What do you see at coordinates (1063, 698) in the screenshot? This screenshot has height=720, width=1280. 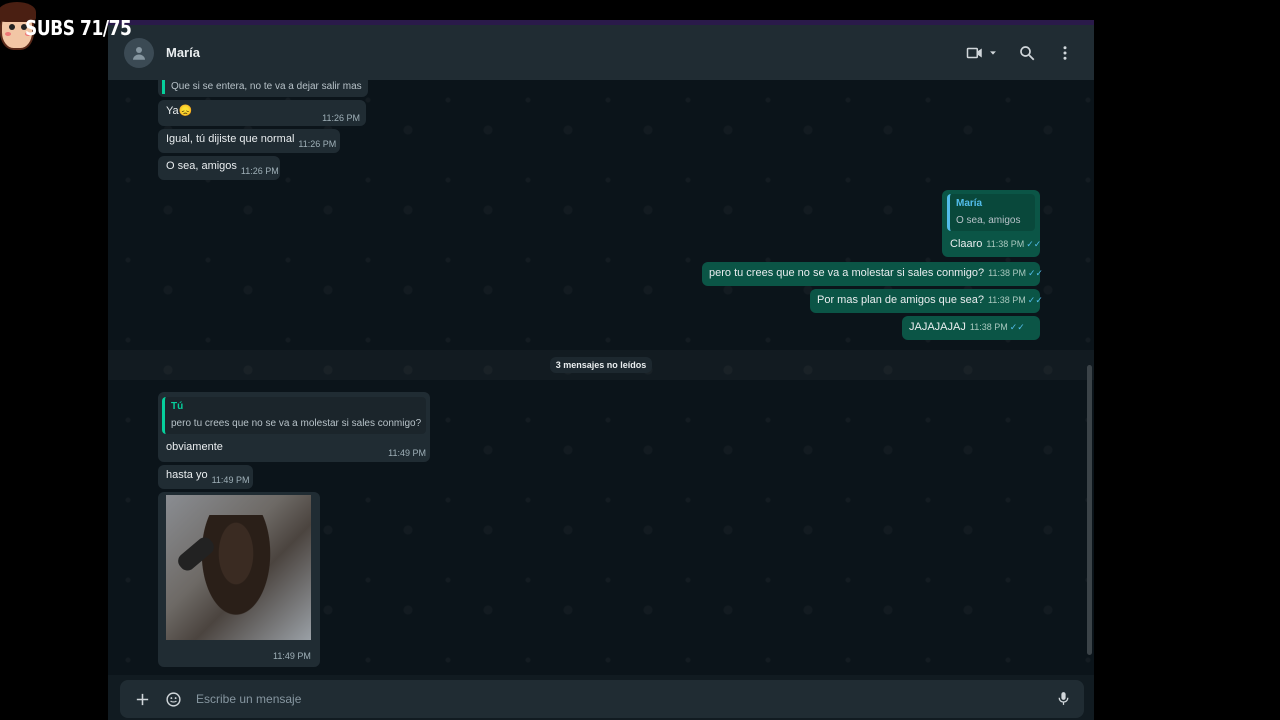 I see `microphone-icon` at bounding box center [1063, 698].